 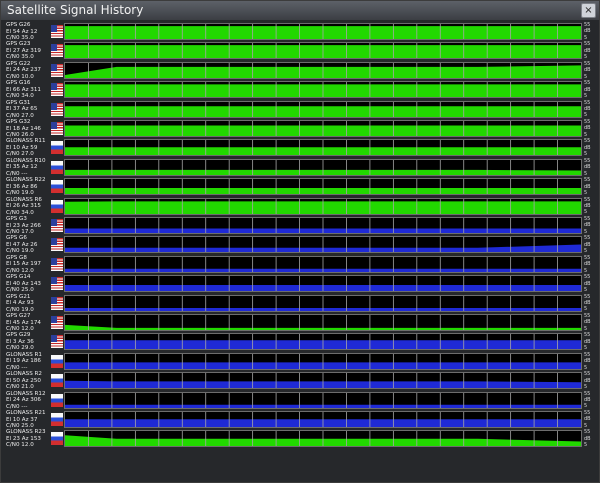 I want to click on satellite-info: GLONASS R2 El 50 Az 250 C/N0 21.0, so click(x=28, y=381).